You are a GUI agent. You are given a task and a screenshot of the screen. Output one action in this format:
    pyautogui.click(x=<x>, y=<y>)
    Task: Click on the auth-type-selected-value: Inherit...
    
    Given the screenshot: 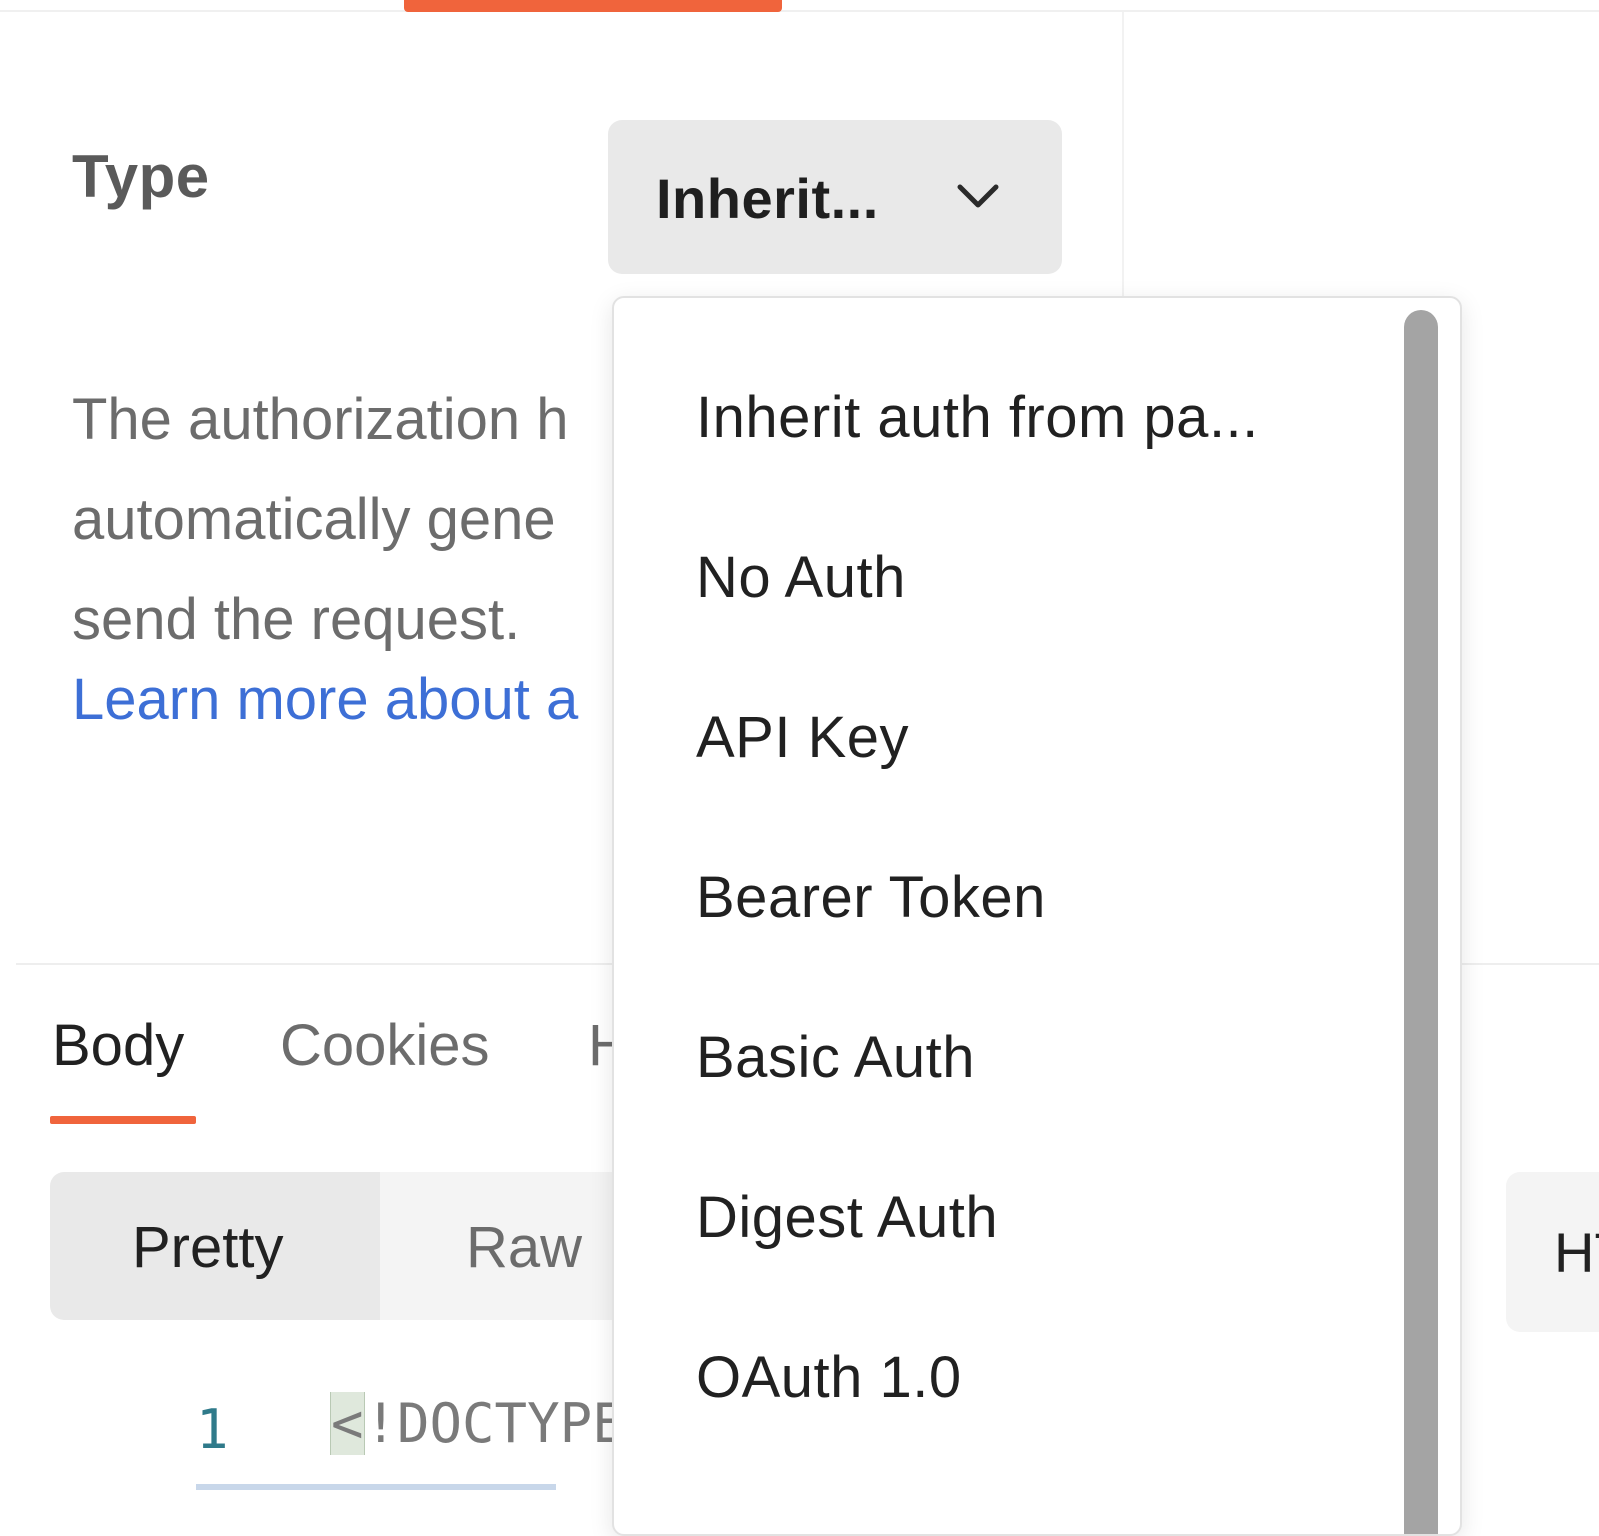 What is the action you would take?
    pyautogui.click(x=767, y=198)
    